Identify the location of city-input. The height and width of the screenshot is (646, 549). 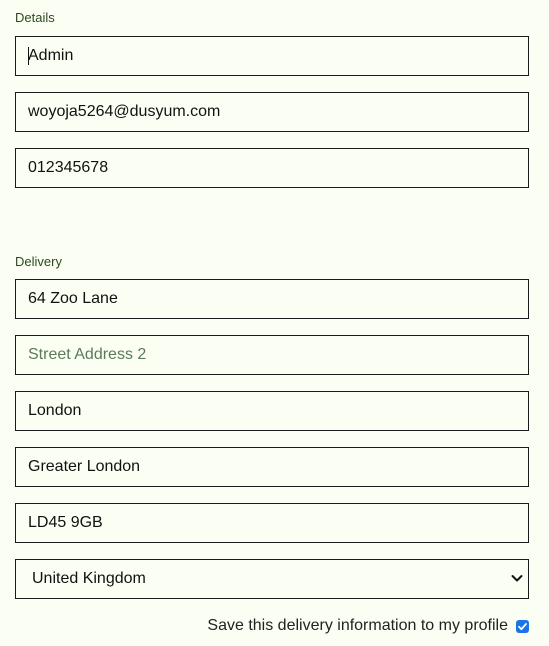
(272, 411).